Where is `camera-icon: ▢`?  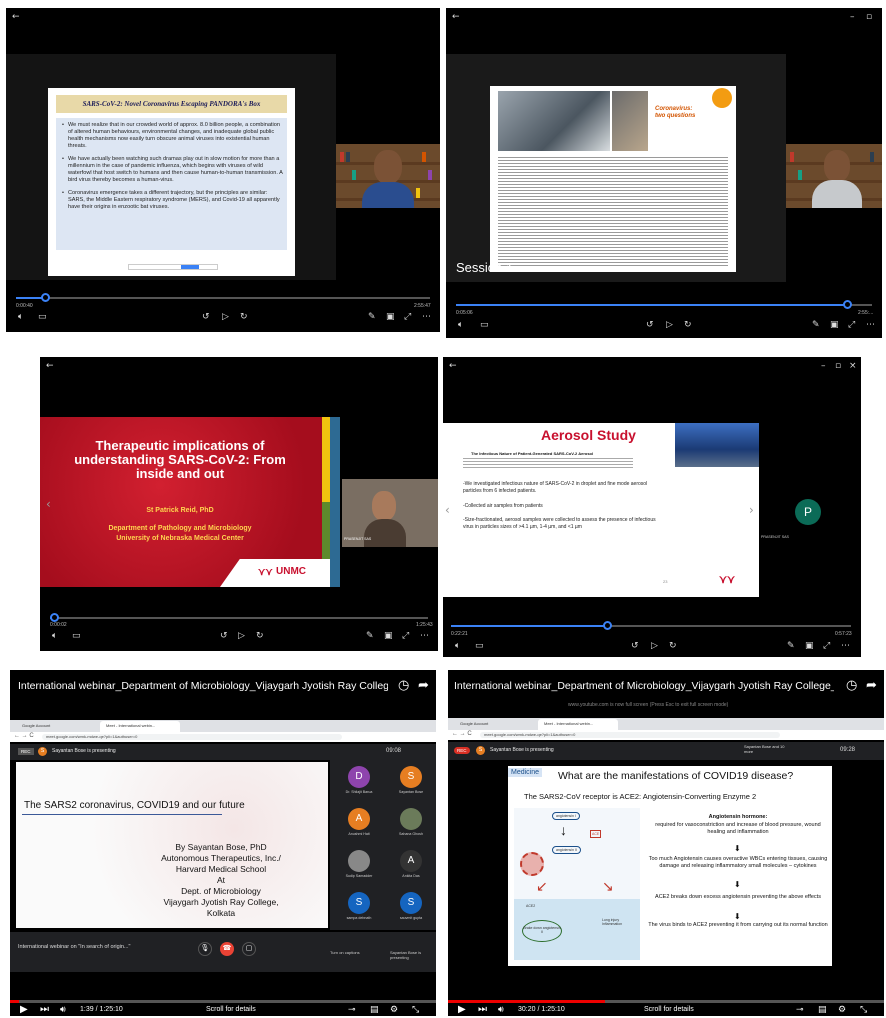
camera-icon: ▢ is located at coordinates (249, 949).